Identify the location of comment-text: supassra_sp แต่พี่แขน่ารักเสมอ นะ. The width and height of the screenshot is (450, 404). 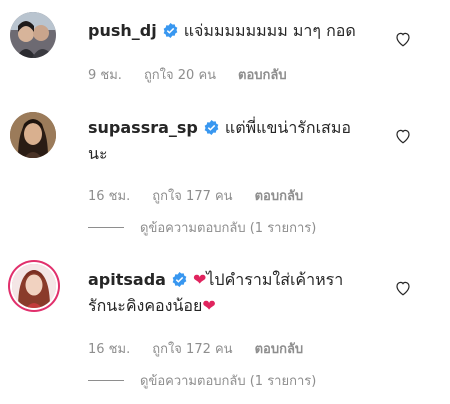
(238, 141).